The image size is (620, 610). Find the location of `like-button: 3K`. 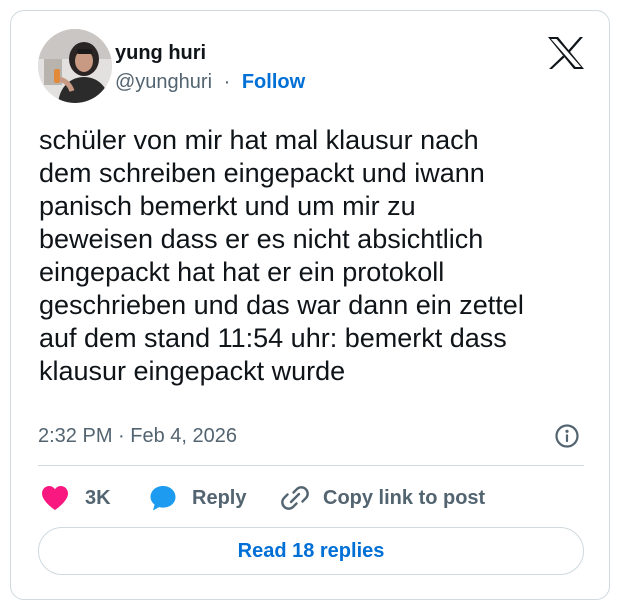

like-button: 3K is located at coordinates (76, 498).